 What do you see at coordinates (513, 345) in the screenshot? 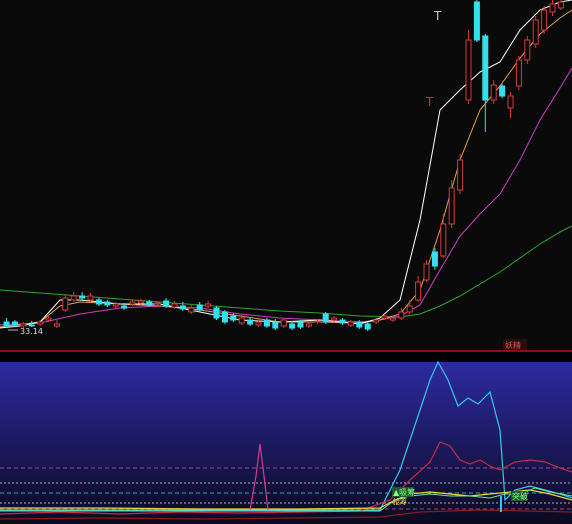
I see `tag-label: 妖精` at bounding box center [513, 345].